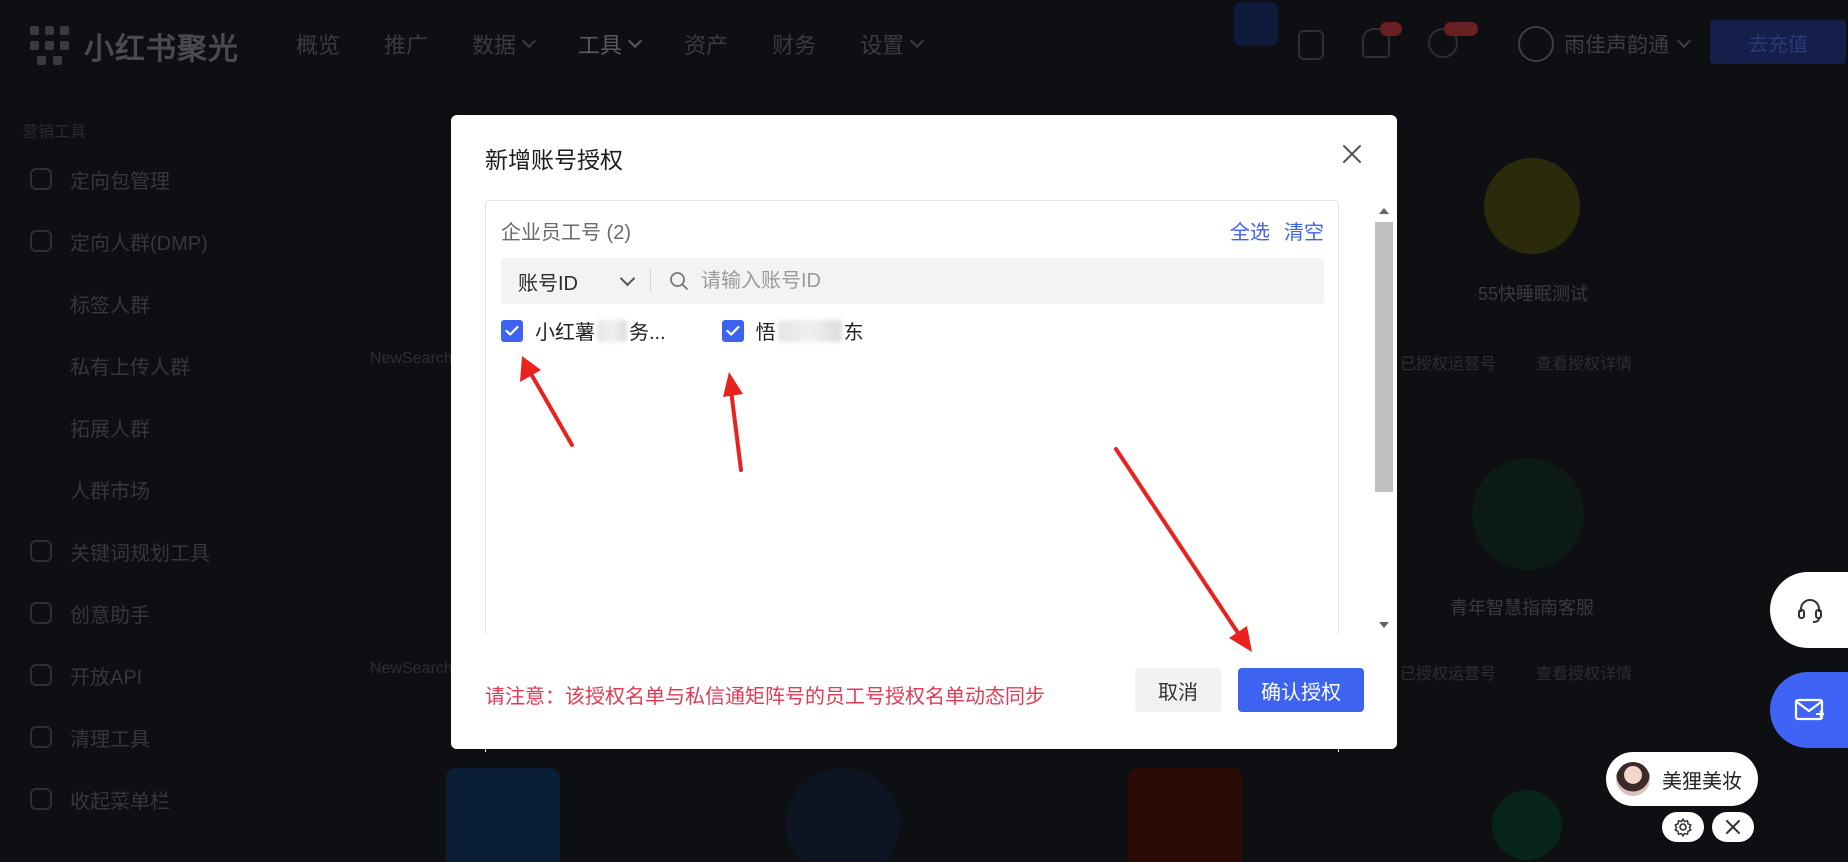 The image size is (1848, 862). I want to click on app-logo: 小红书聚光, so click(133, 46).